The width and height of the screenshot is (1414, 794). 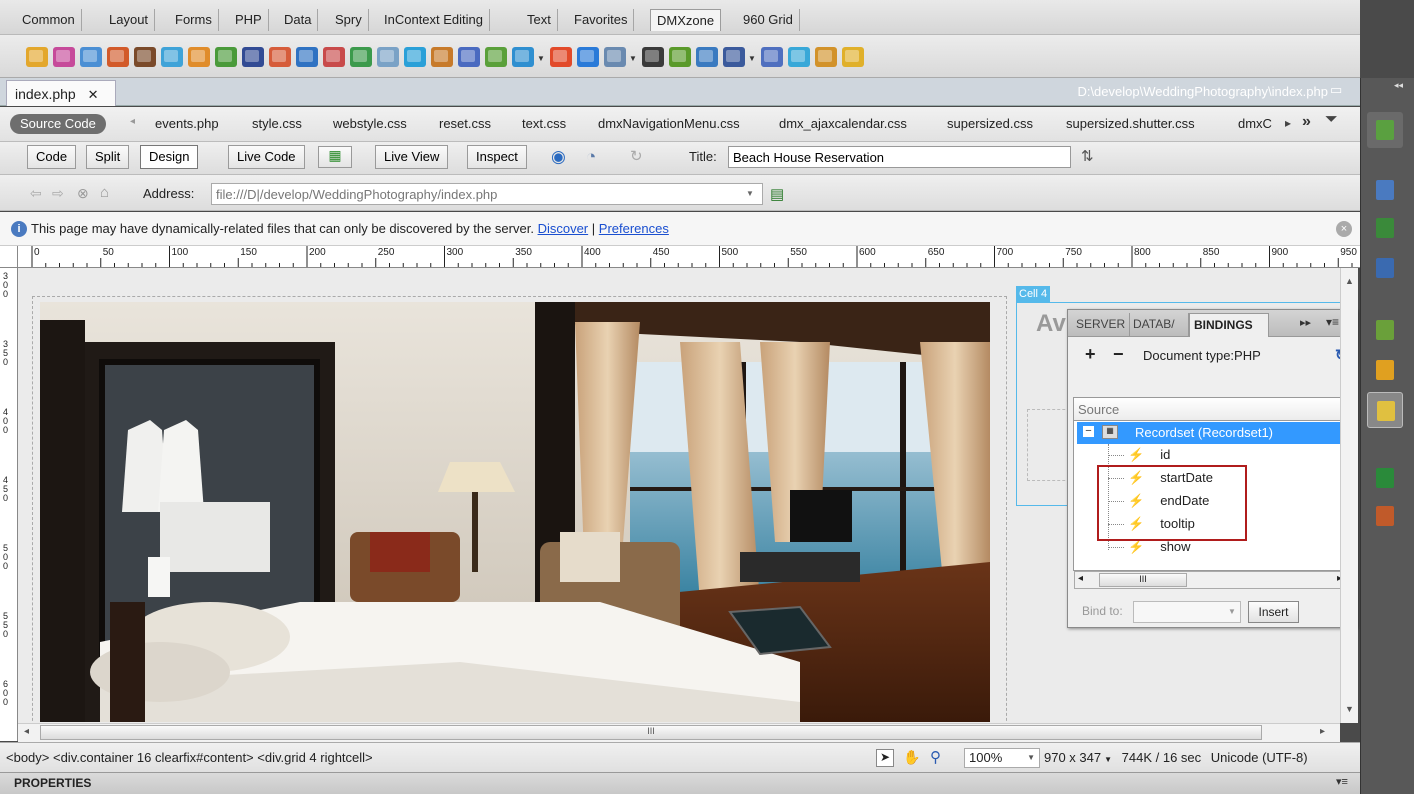 What do you see at coordinates (1187, 612) in the screenshot?
I see `bind-to-select: ▼` at bounding box center [1187, 612].